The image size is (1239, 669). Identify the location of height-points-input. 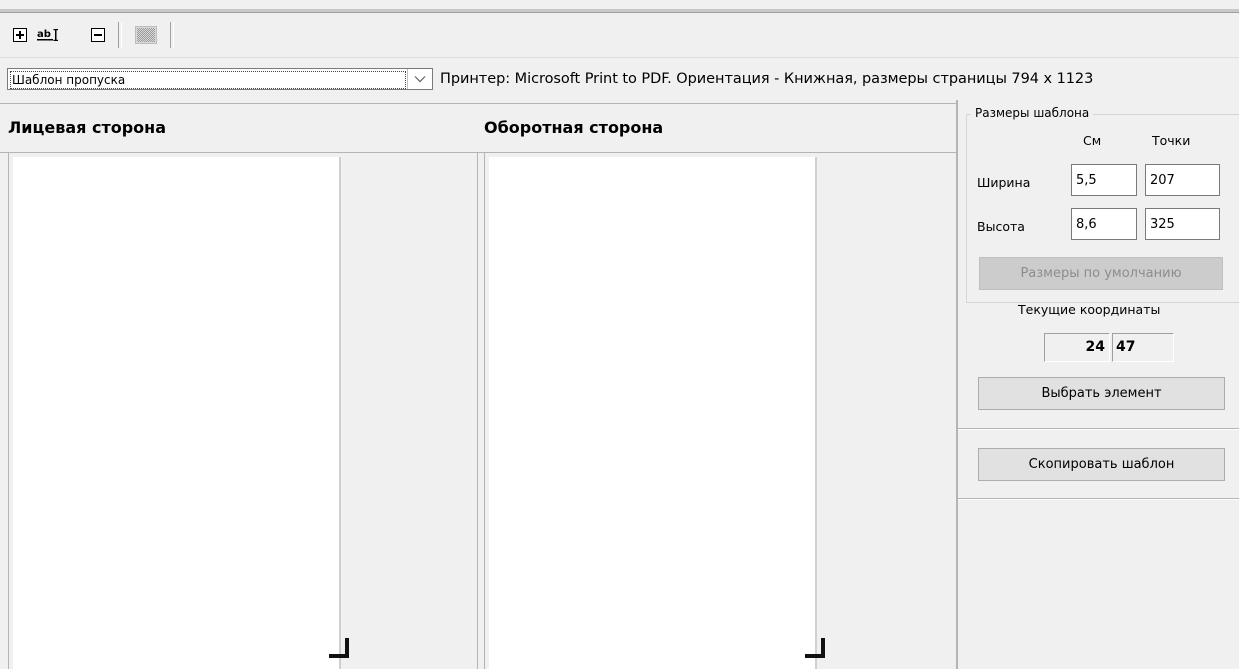
(1182, 224).